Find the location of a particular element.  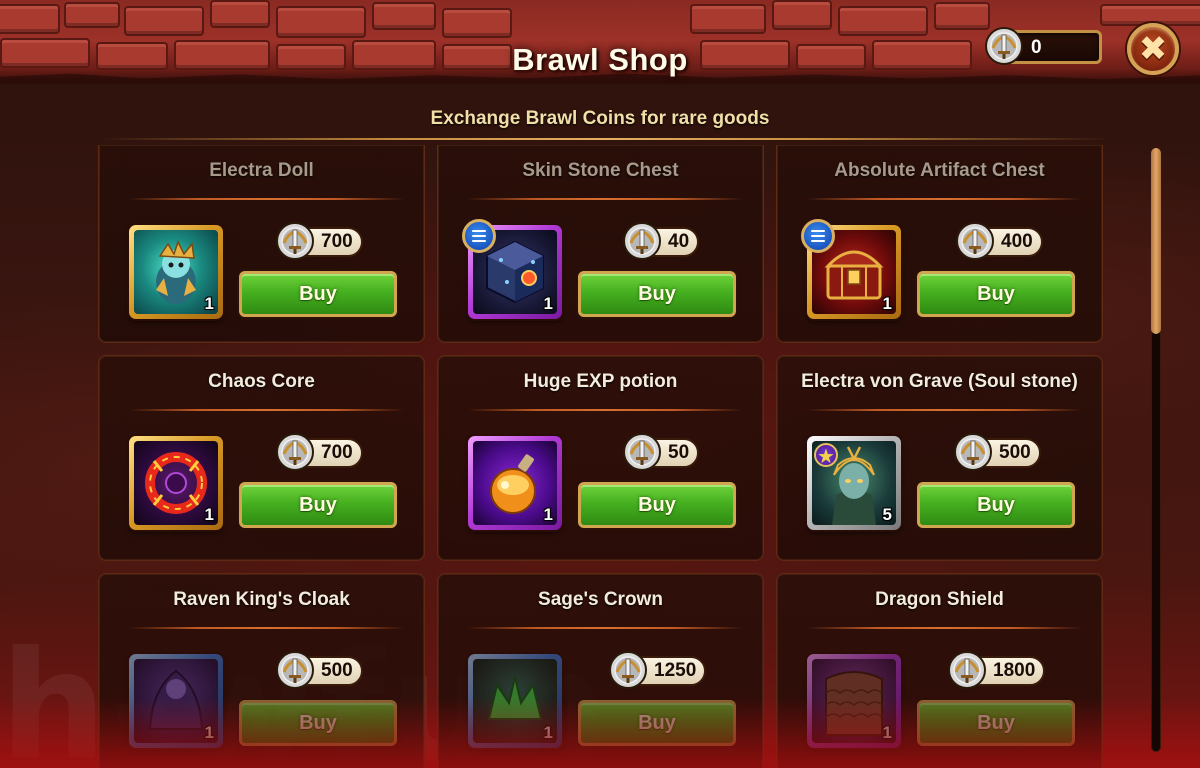

brawl-coin-count: 0 is located at coordinates (1036, 47).